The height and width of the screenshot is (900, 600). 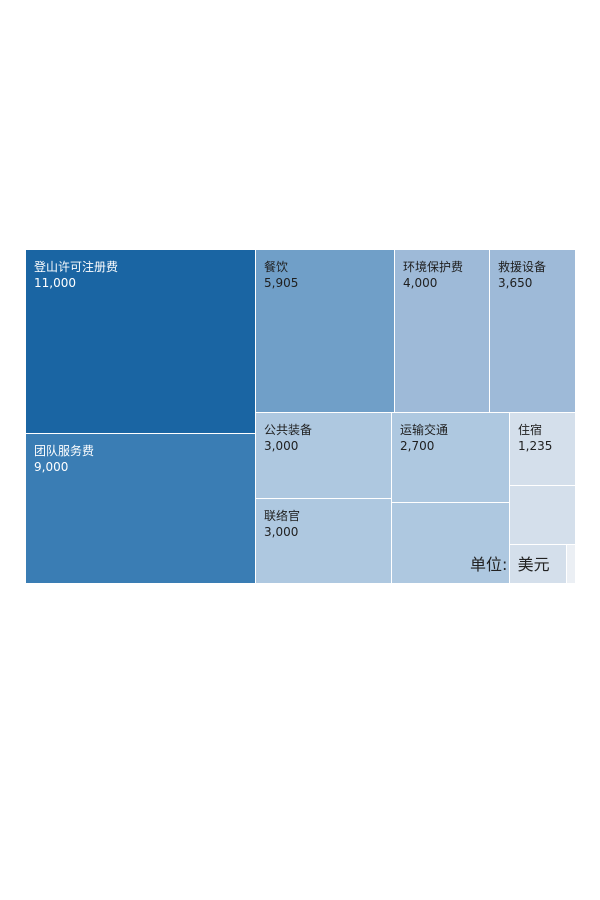 I want to click on tile-label: 运输交通, so click(x=424, y=430).